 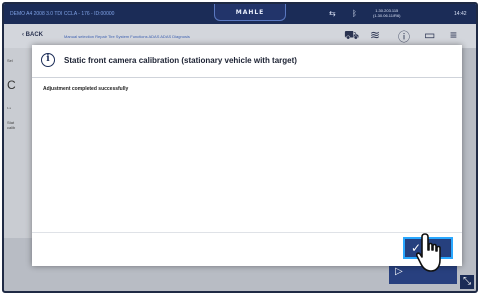 What do you see at coordinates (32, 35) in the screenshot?
I see `back-button: ‹ BACK` at bounding box center [32, 35].